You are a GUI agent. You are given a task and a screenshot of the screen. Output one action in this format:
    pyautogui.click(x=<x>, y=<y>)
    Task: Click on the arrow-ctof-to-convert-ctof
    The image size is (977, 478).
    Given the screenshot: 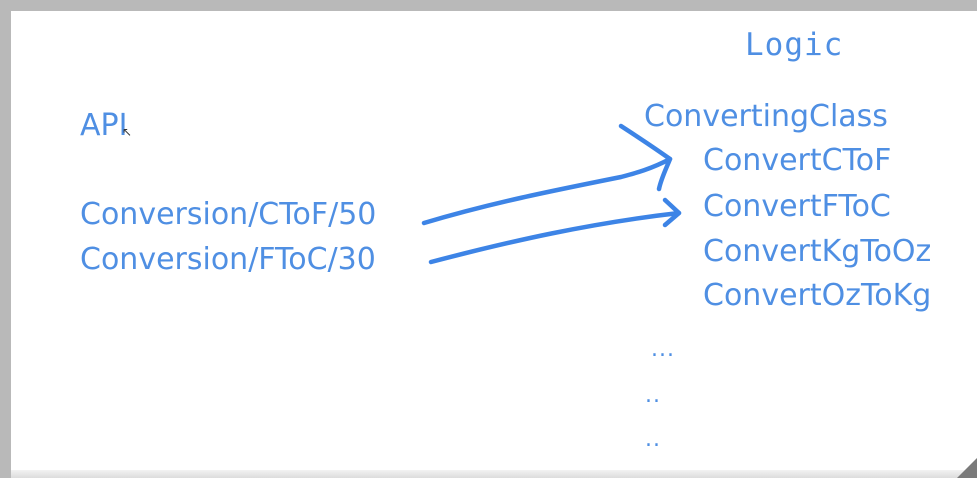 What is the action you would take?
    pyautogui.click(x=547, y=191)
    